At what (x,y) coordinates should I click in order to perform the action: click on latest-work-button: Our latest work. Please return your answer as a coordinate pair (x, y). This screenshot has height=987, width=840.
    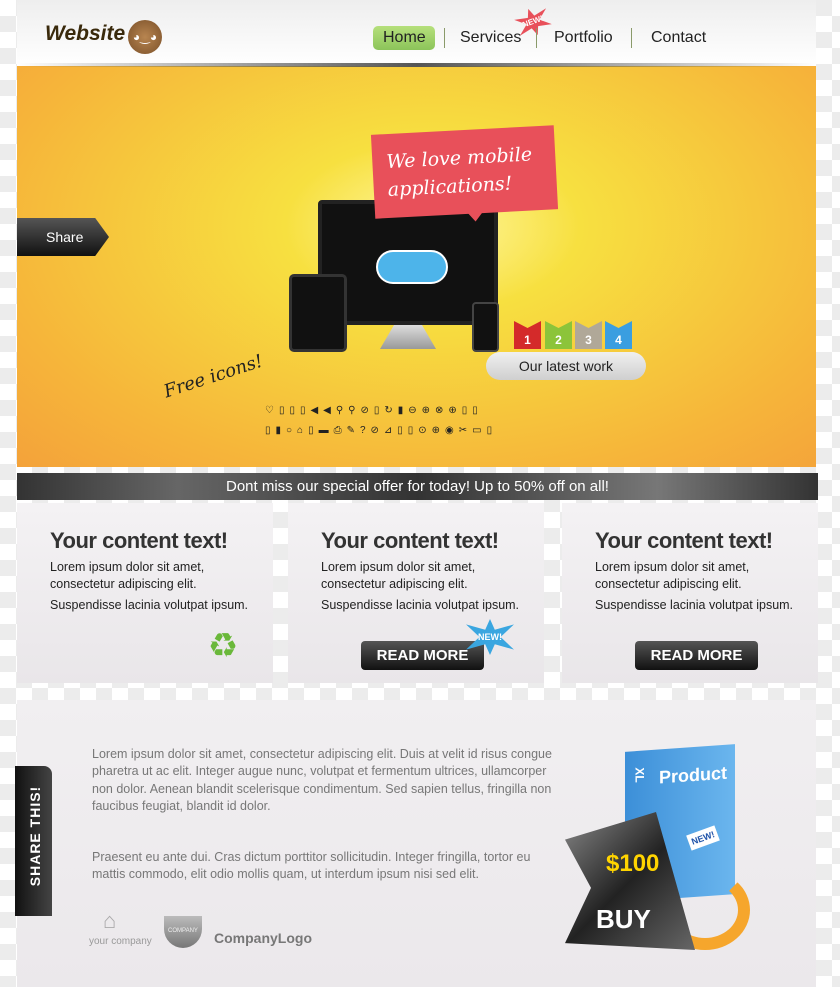
    Looking at the image, I should click on (566, 366).